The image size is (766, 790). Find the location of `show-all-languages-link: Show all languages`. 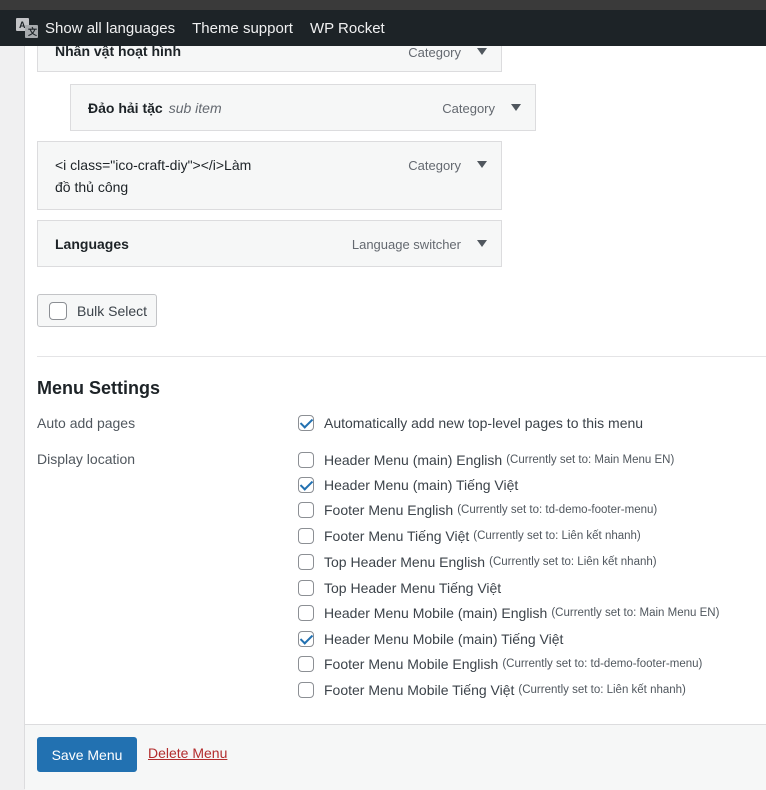

show-all-languages-link: Show all languages is located at coordinates (110, 28).